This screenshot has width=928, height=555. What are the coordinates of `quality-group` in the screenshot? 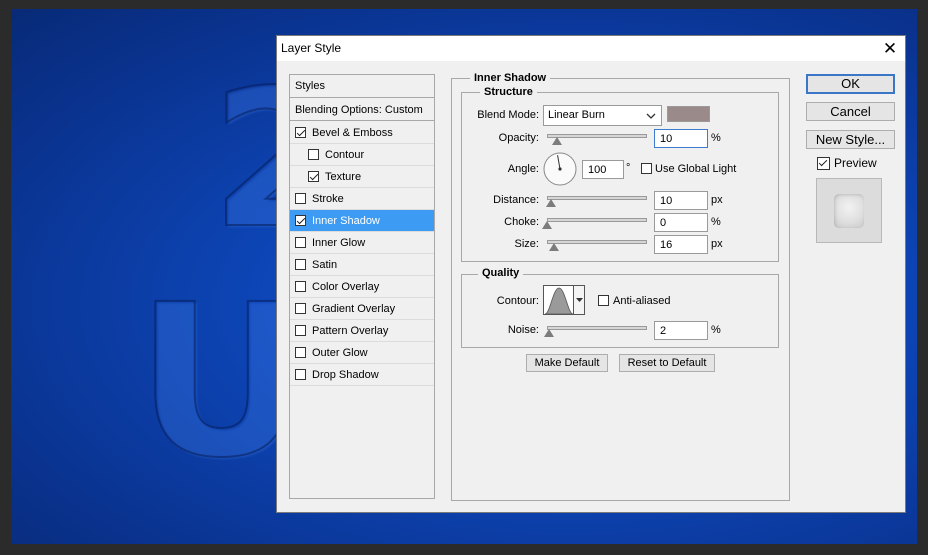 It's located at (620, 311).